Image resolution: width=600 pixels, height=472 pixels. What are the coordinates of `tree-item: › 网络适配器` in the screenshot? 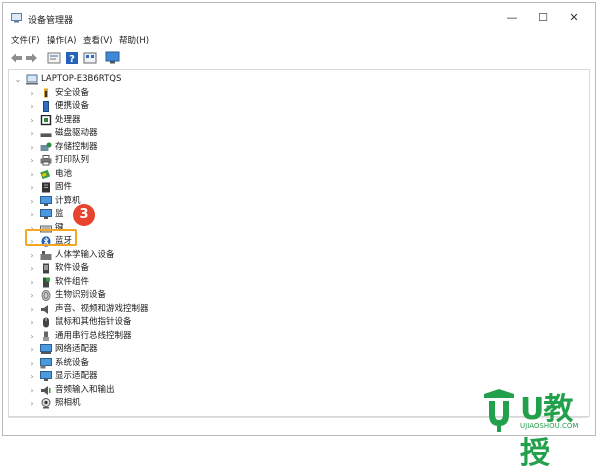 It's located at (299, 349).